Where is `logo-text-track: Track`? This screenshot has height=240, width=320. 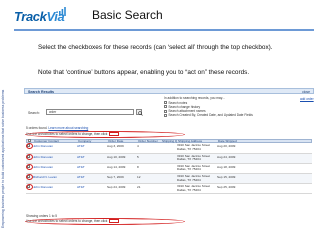
logo-text-track: Track is located at coordinates (30, 16).